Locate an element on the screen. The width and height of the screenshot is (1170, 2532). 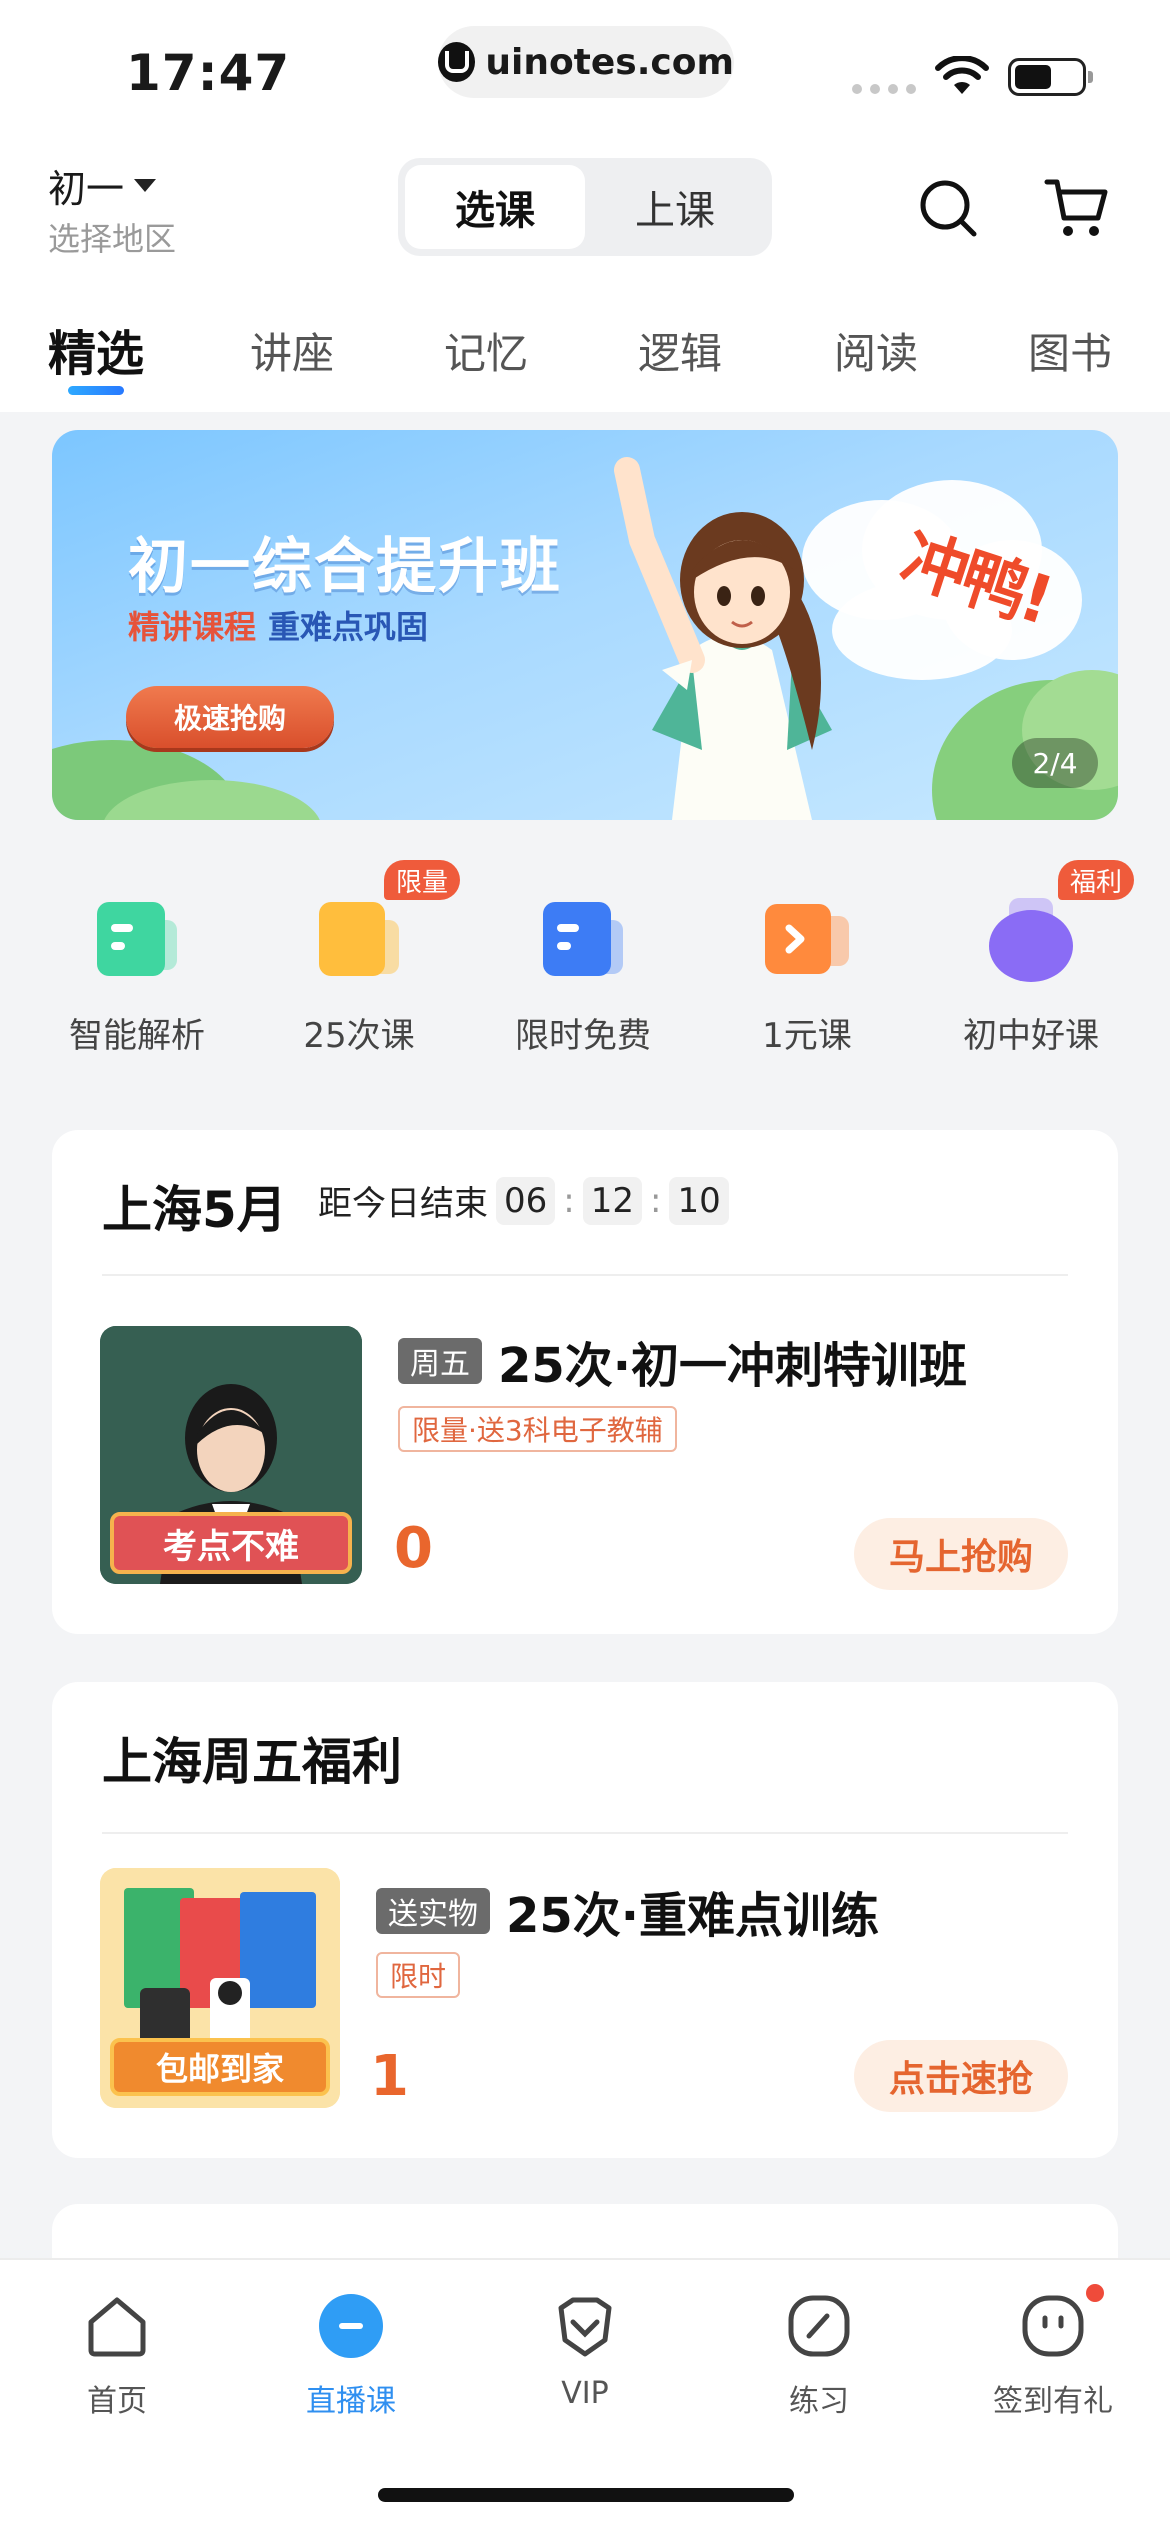
quick-link-label: 1元课 is located at coordinates (807, 1036).